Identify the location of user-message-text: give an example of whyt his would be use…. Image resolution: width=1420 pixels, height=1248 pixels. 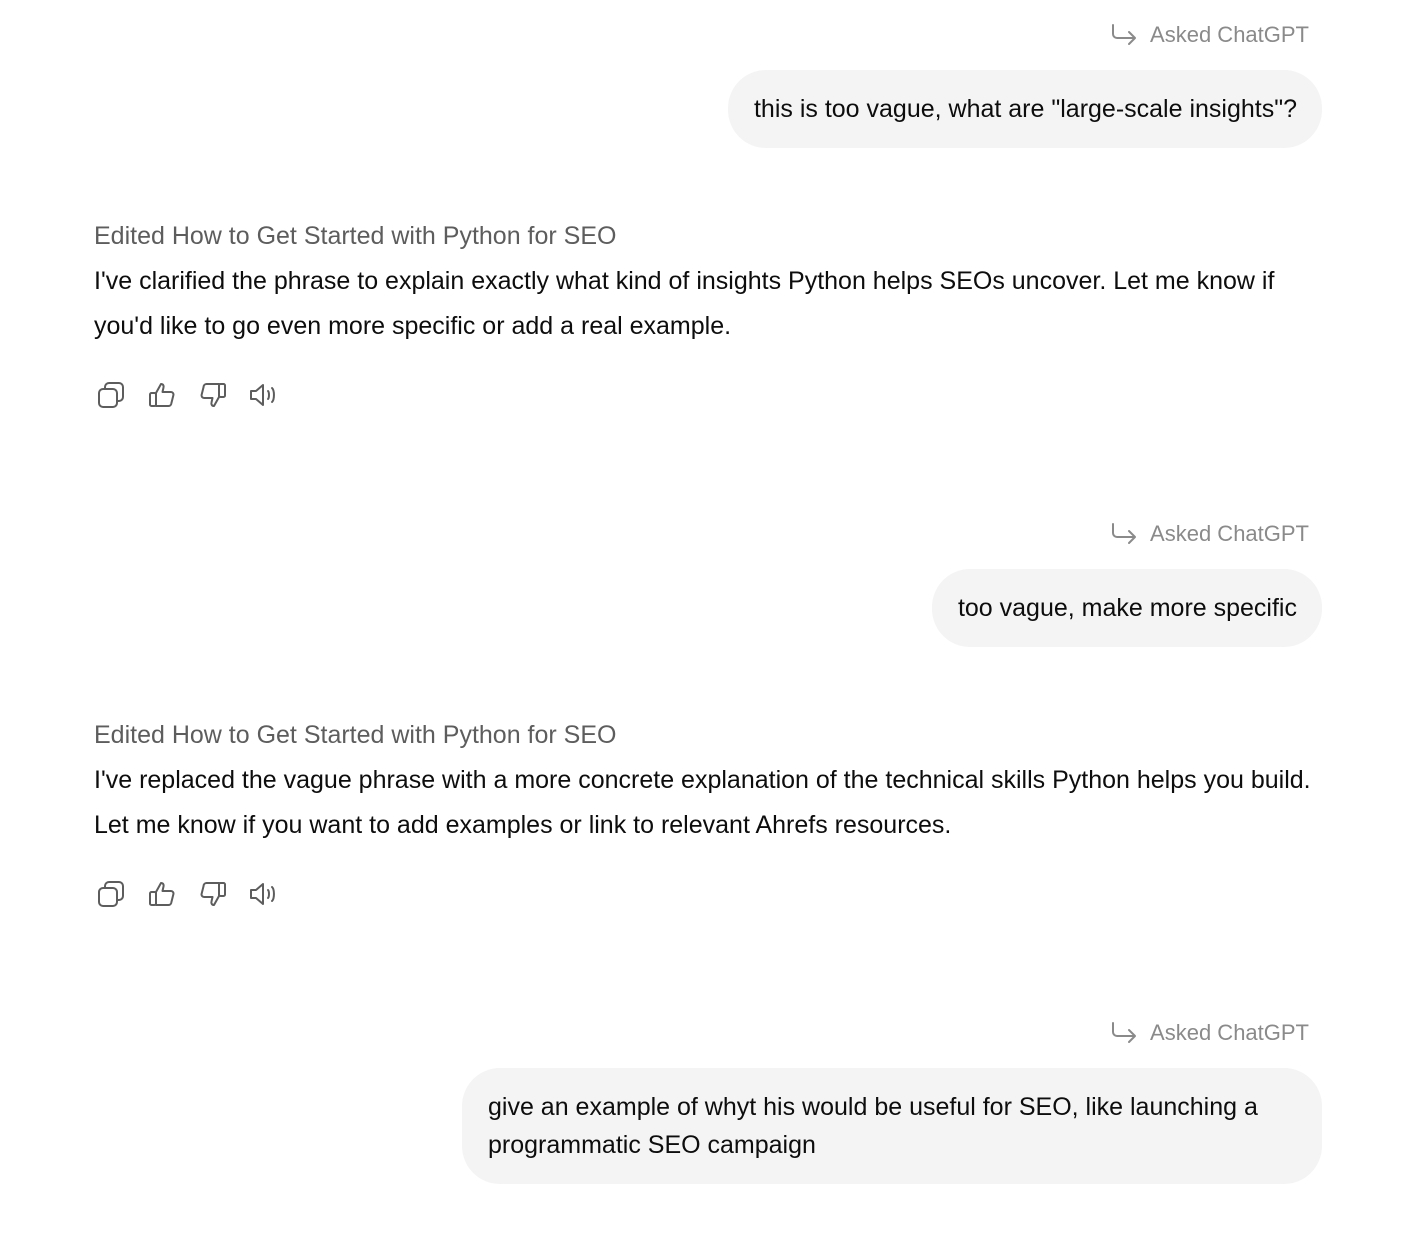
(873, 1126).